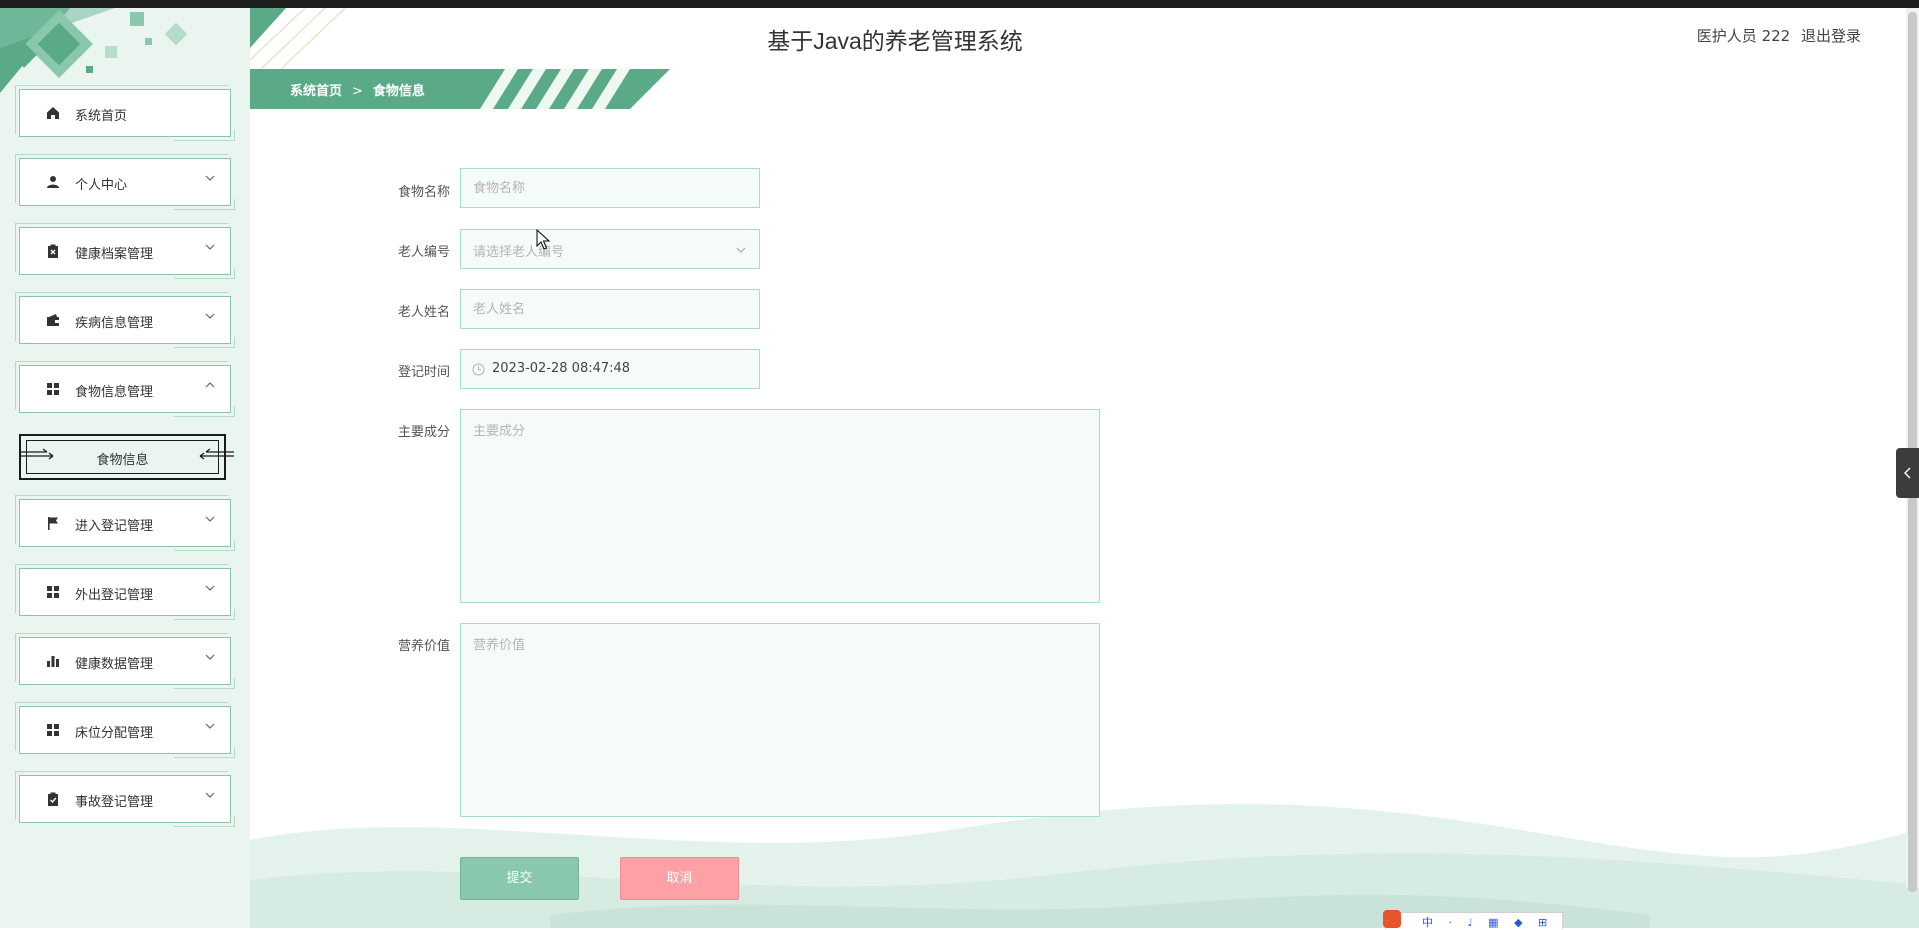 The image size is (1919, 930). I want to click on person-icon, so click(53, 182).